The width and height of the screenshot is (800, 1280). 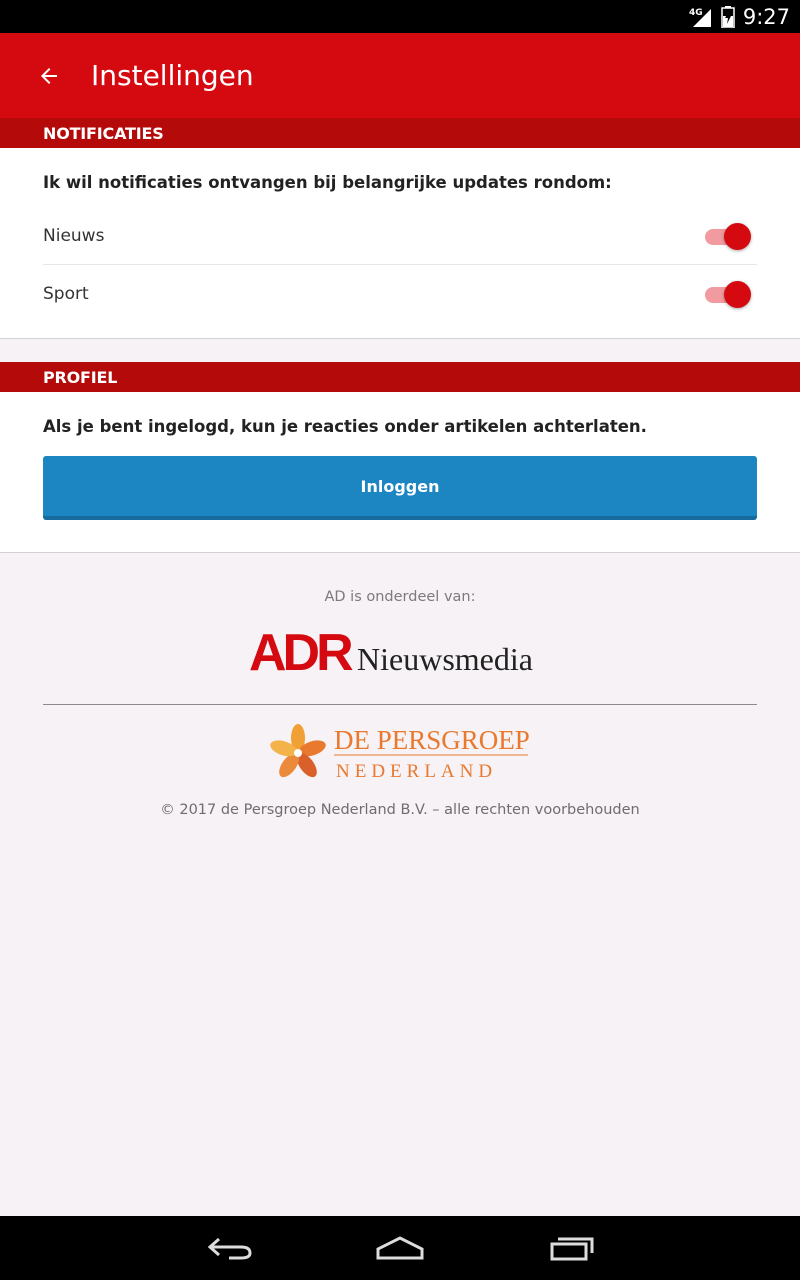 I want to click on network-type-label: 4G, so click(x=696, y=13).